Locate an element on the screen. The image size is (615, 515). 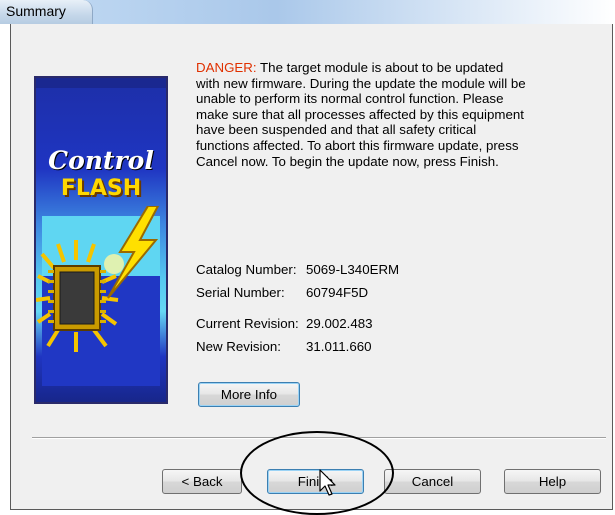
serial-number-label: Serial Number: is located at coordinates (240, 292).